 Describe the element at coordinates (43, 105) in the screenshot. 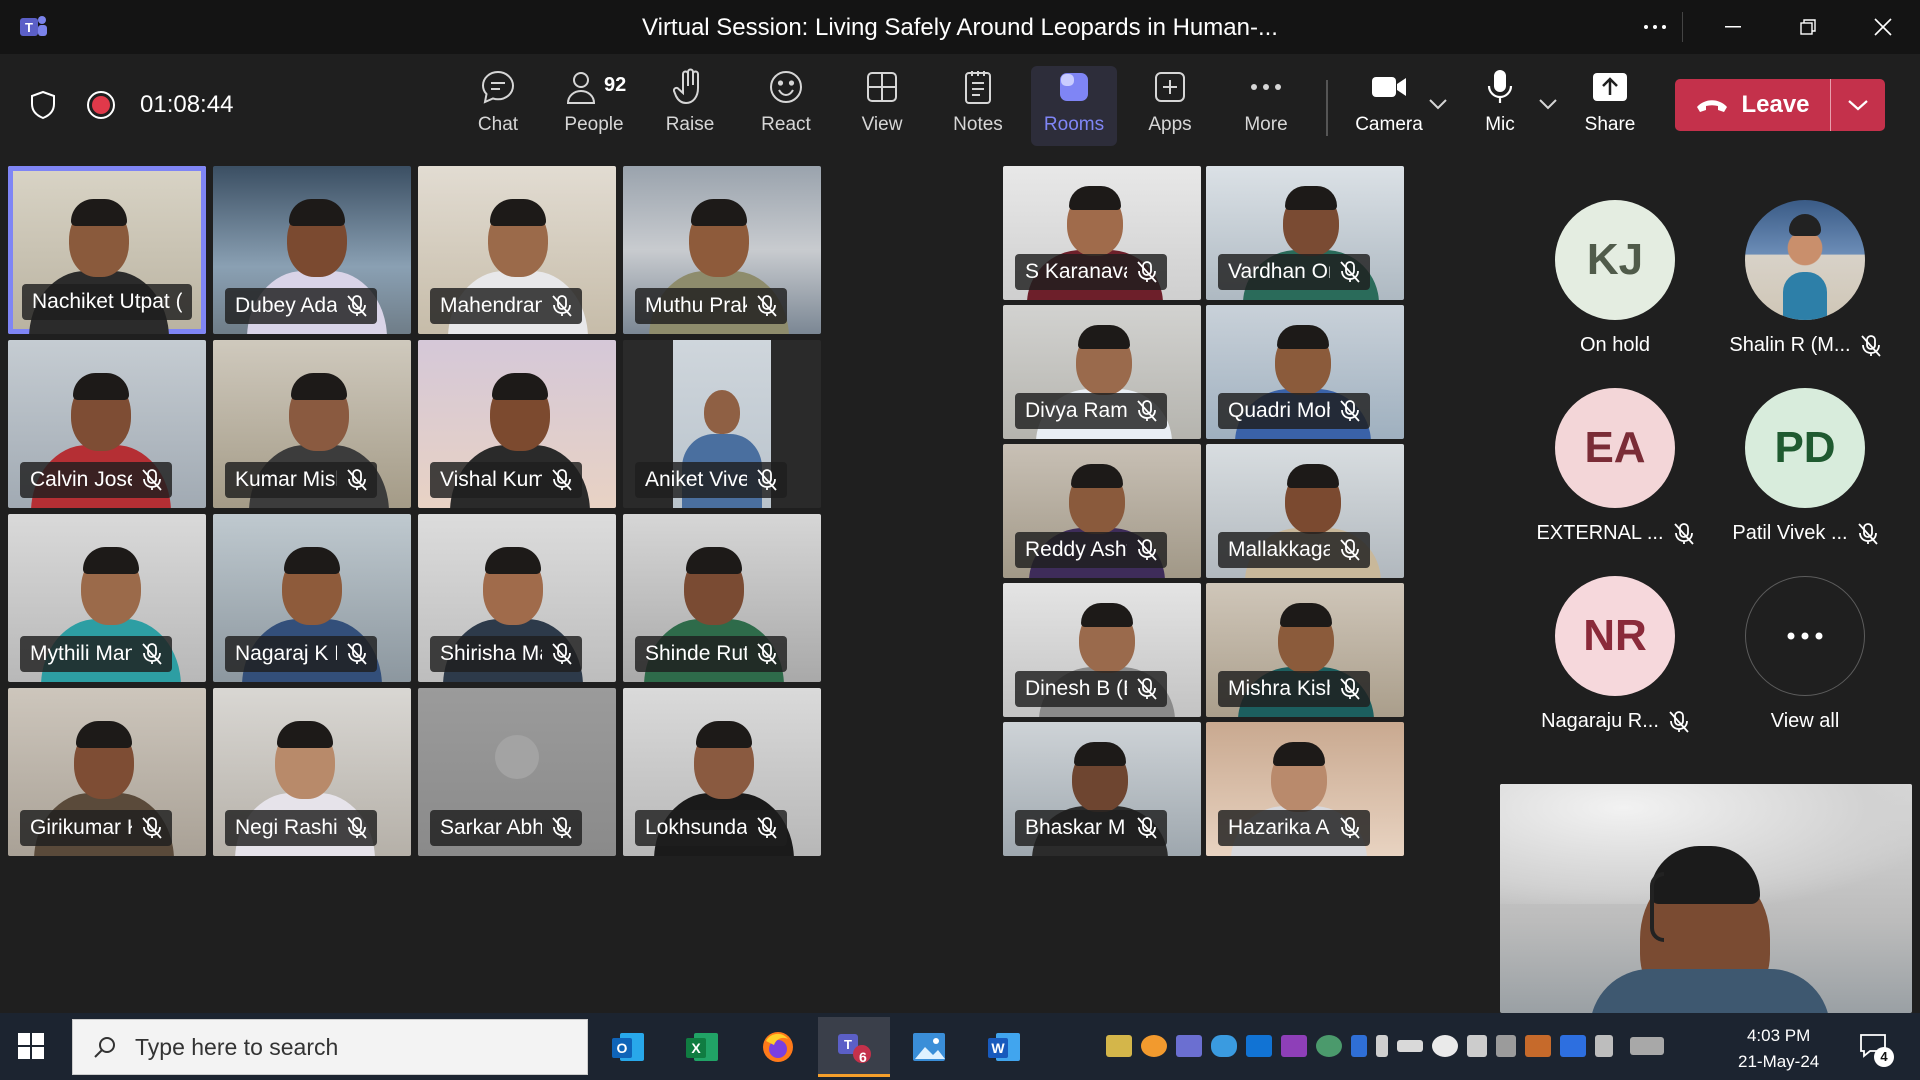

I see `shield-icon` at that location.